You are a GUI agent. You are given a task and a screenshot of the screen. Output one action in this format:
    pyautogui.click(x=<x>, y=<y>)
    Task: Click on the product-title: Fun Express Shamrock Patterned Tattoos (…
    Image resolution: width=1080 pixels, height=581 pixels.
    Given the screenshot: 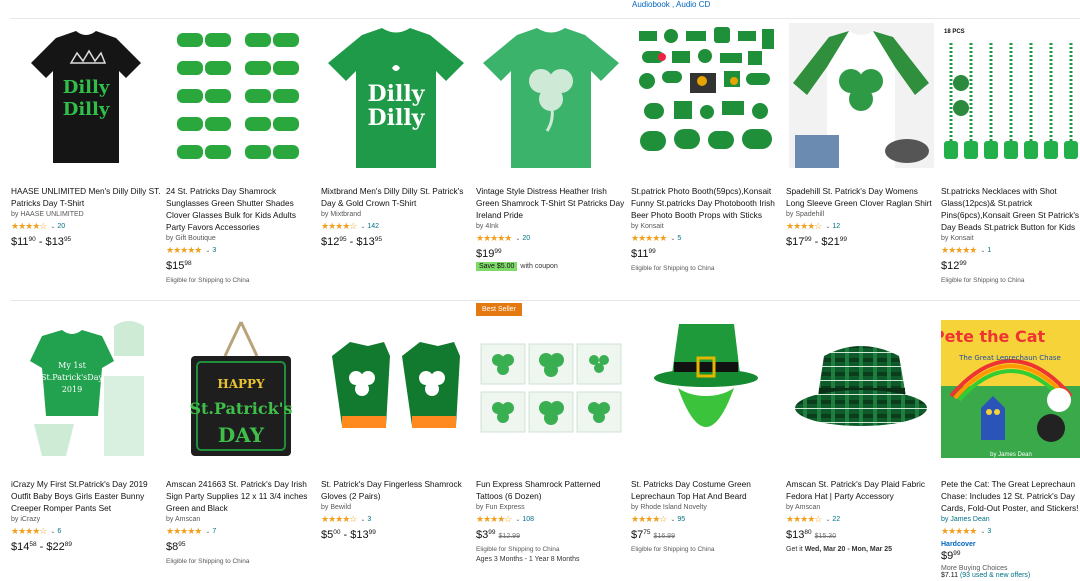 What is the action you would take?
    pyautogui.click(x=551, y=490)
    